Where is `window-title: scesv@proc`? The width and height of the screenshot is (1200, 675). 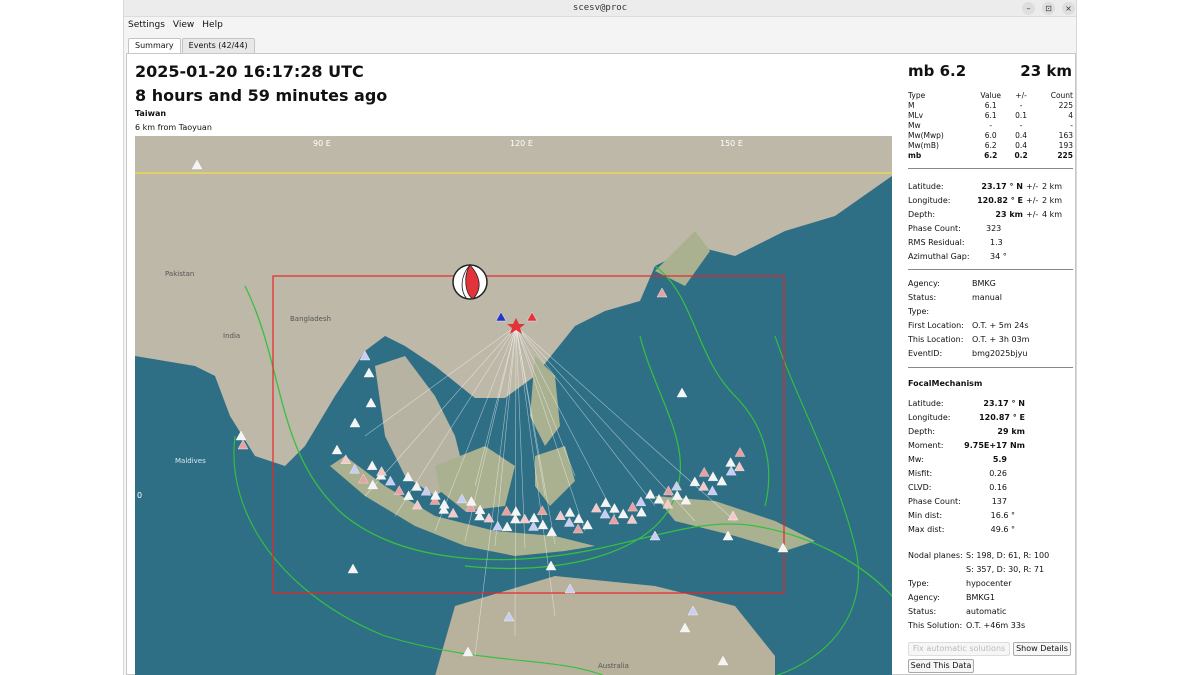
window-title: scesv@proc is located at coordinates (600, 8).